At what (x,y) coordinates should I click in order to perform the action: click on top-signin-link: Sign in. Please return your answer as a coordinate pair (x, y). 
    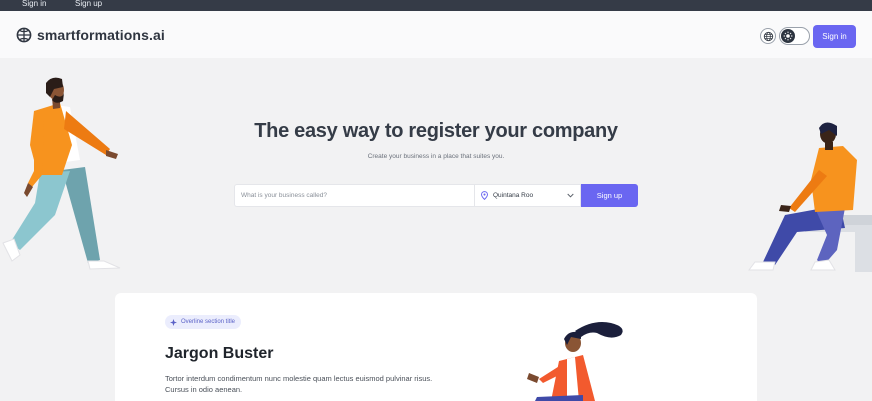
    Looking at the image, I should click on (34, 4).